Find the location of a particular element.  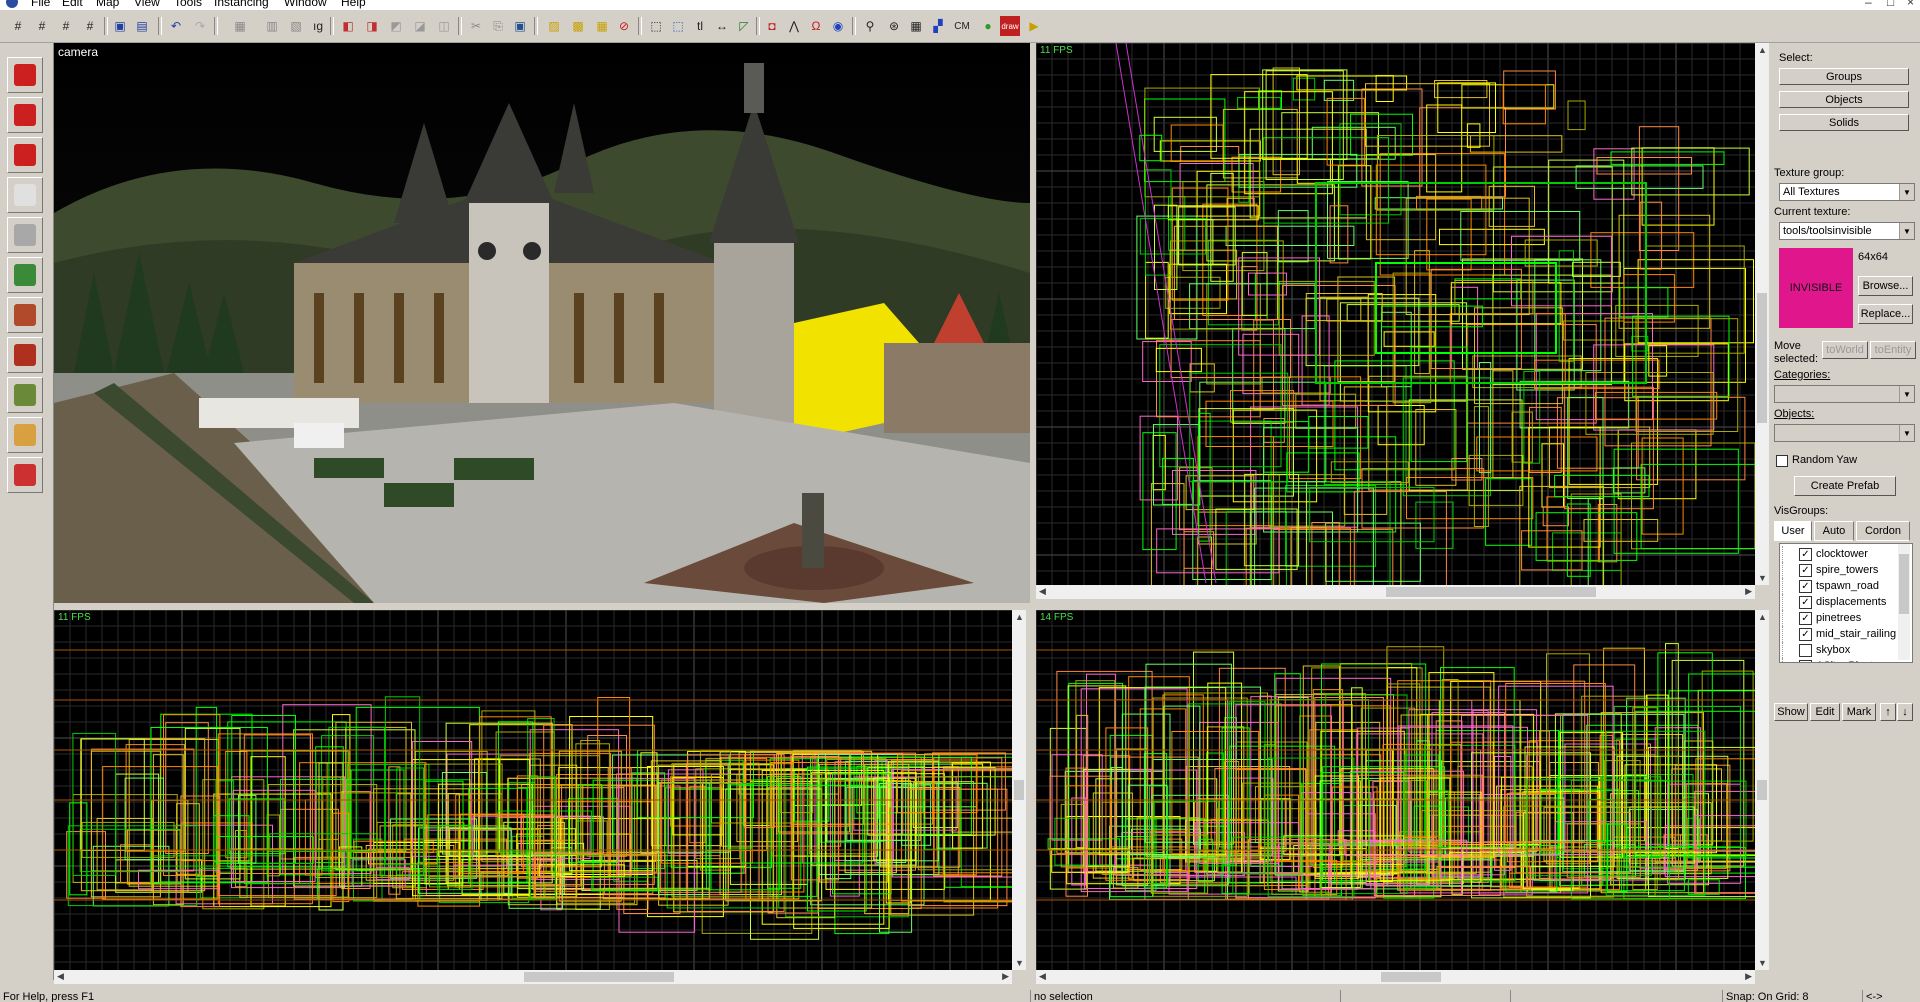

random-yaw-checkbox is located at coordinates (1782, 461).